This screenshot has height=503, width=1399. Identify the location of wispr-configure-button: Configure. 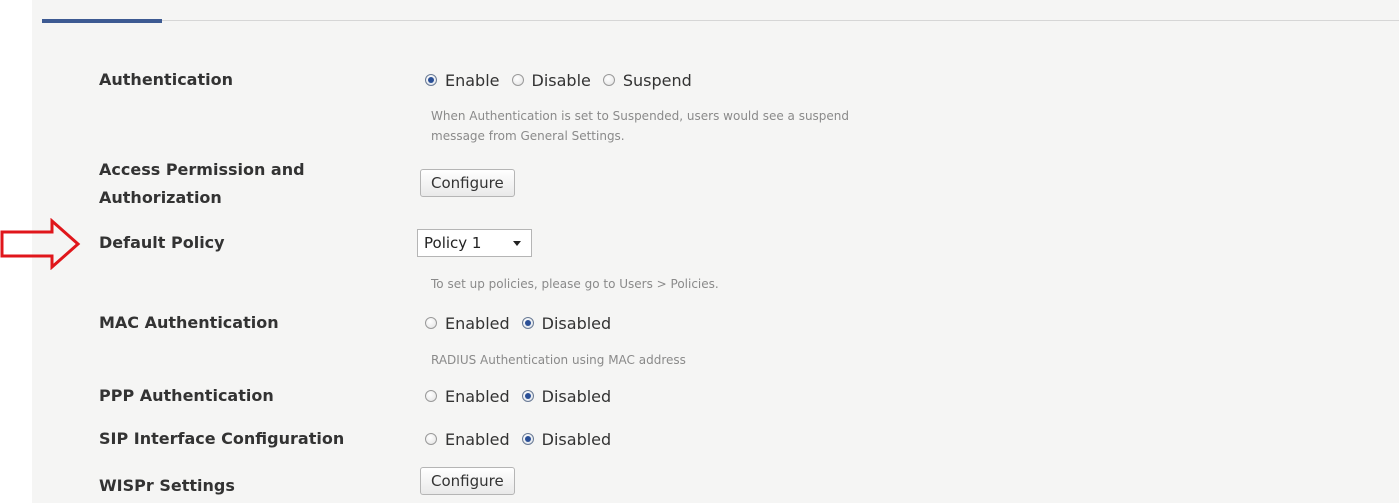
(467, 481).